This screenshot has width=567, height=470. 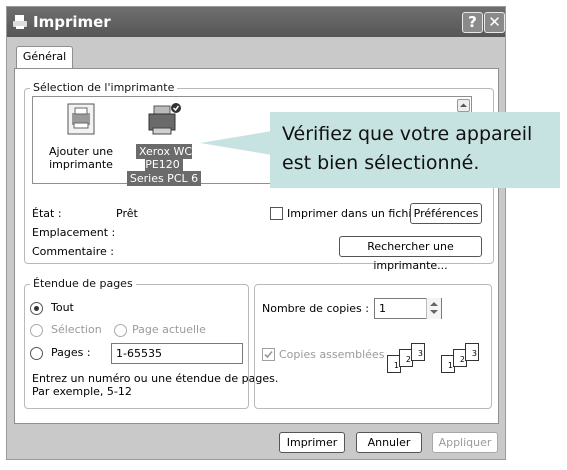 I want to click on add-printer-icon, so click(x=81, y=119).